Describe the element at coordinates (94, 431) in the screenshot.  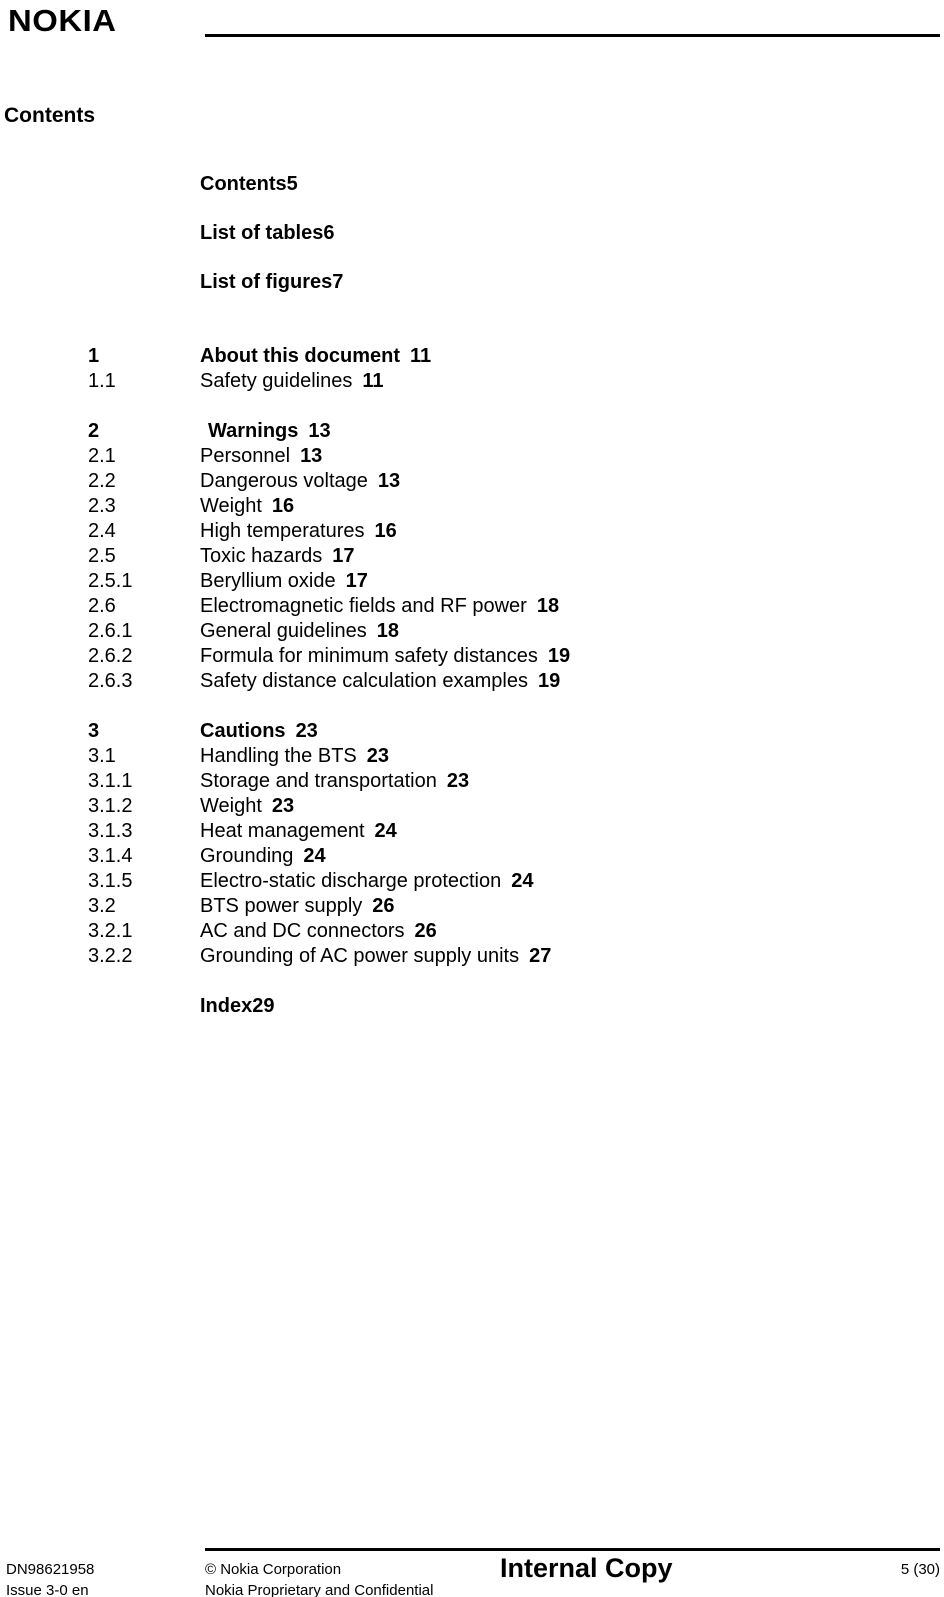
I see `toc-entry-number: 2` at that location.